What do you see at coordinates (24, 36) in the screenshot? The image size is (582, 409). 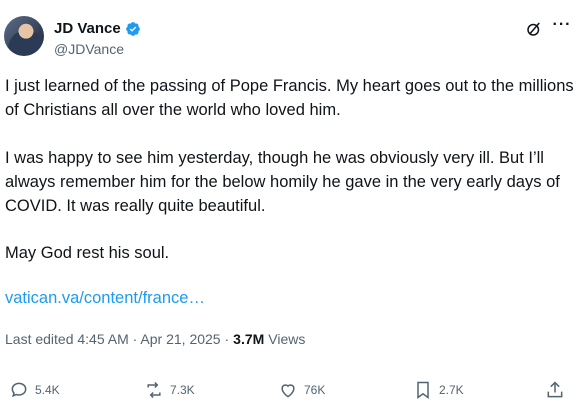 I see `author-avatar` at bounding box center [24, 36].